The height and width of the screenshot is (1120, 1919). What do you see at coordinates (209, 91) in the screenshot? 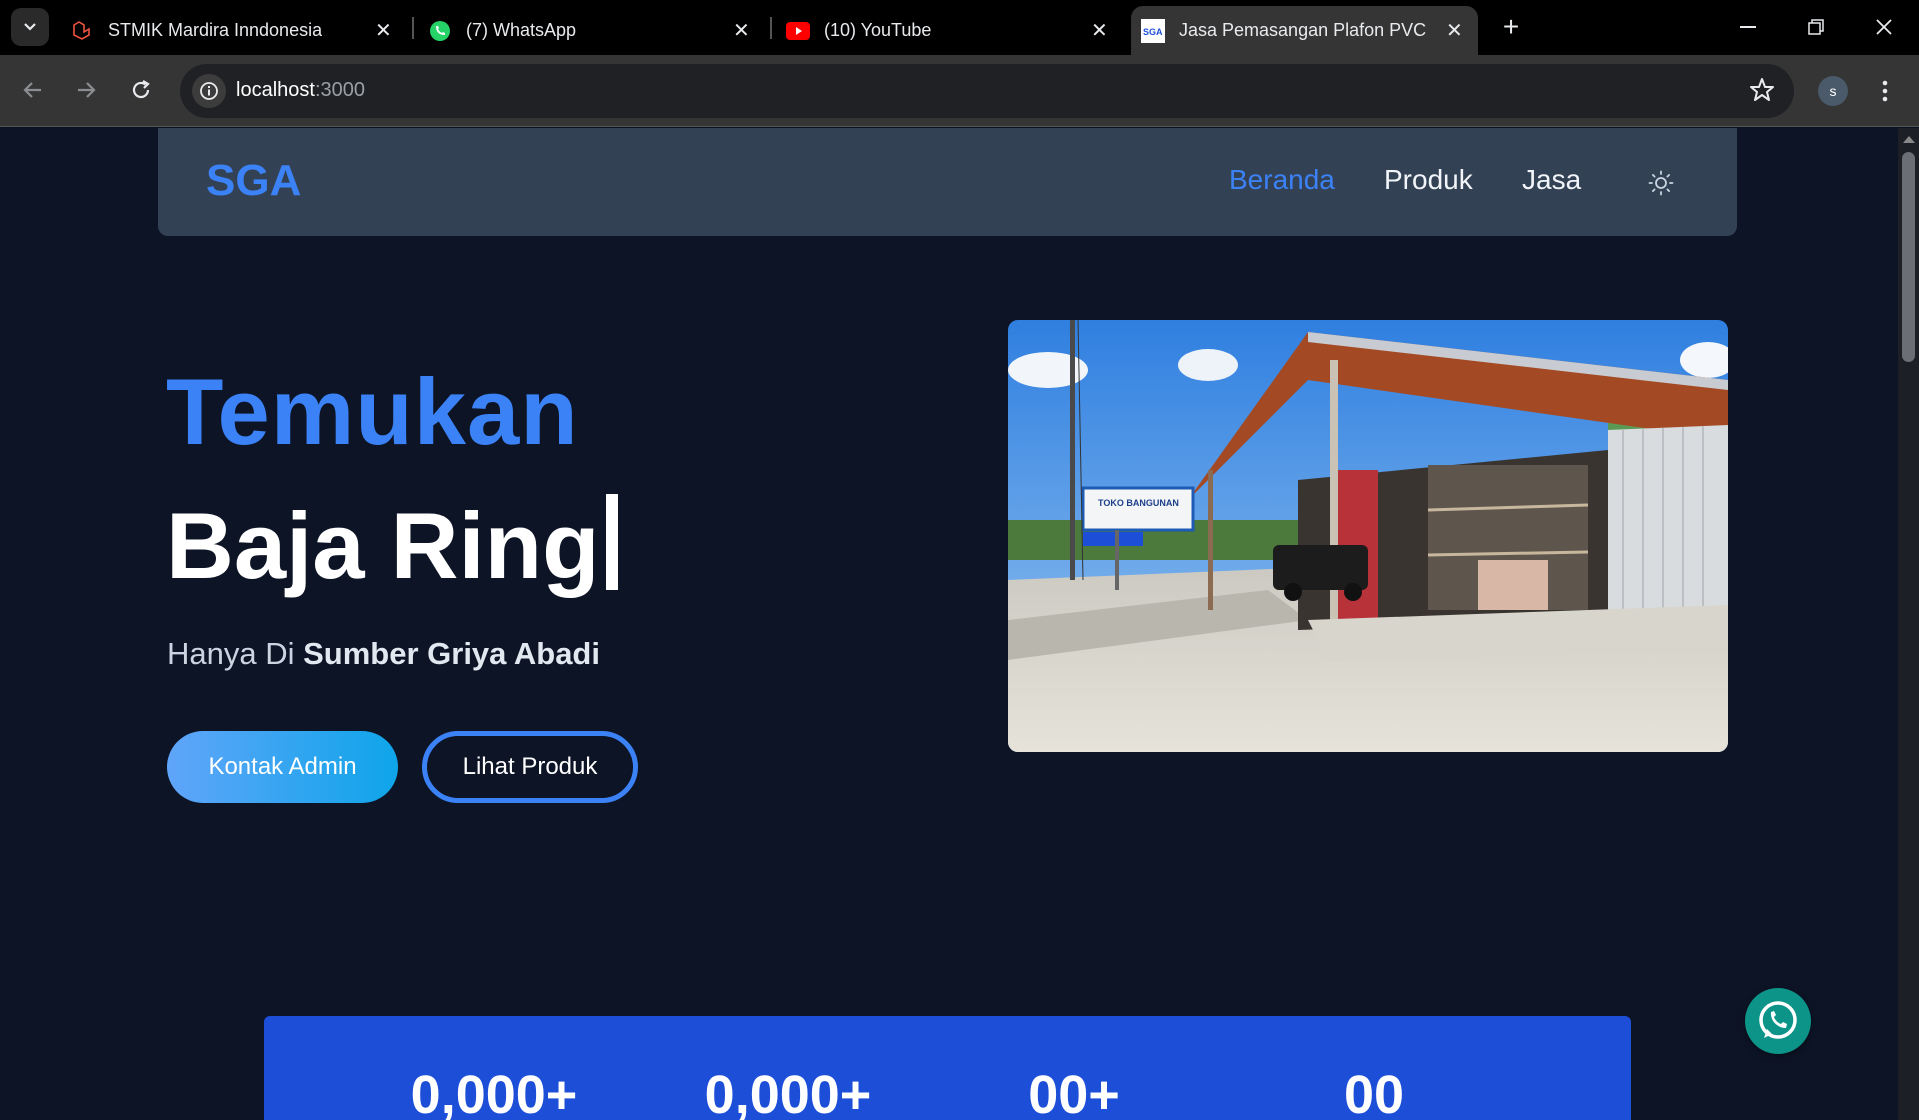
I see `site-info-icon` at bounding box center [209, 91].